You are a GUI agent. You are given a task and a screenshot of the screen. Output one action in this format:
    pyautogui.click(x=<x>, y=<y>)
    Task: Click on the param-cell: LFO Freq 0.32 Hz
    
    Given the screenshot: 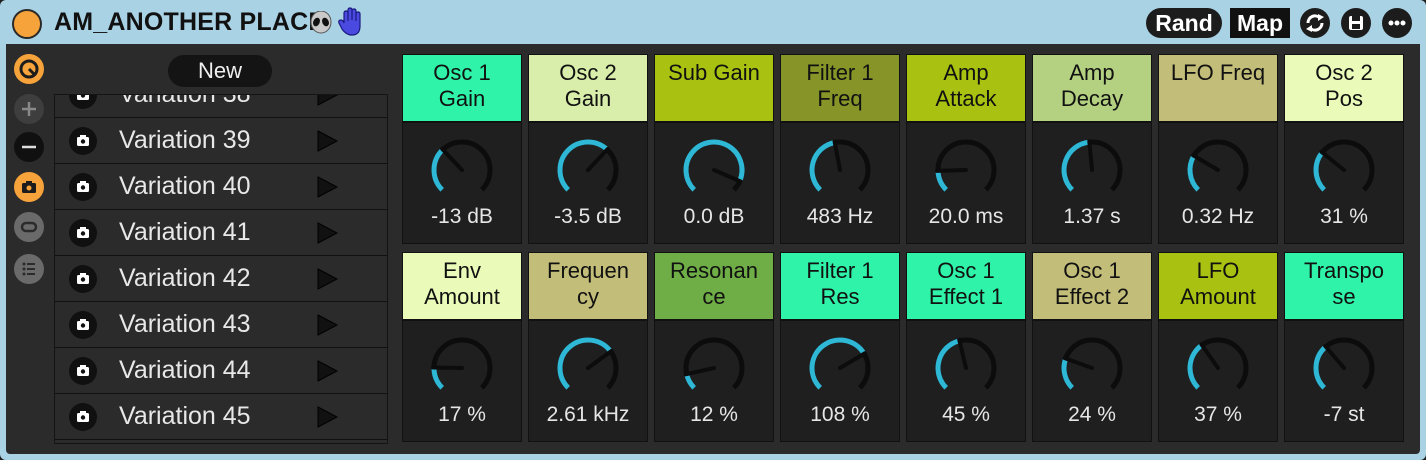 What is the action you would take?
    pyautogui.click(x=1218, y=149)
    